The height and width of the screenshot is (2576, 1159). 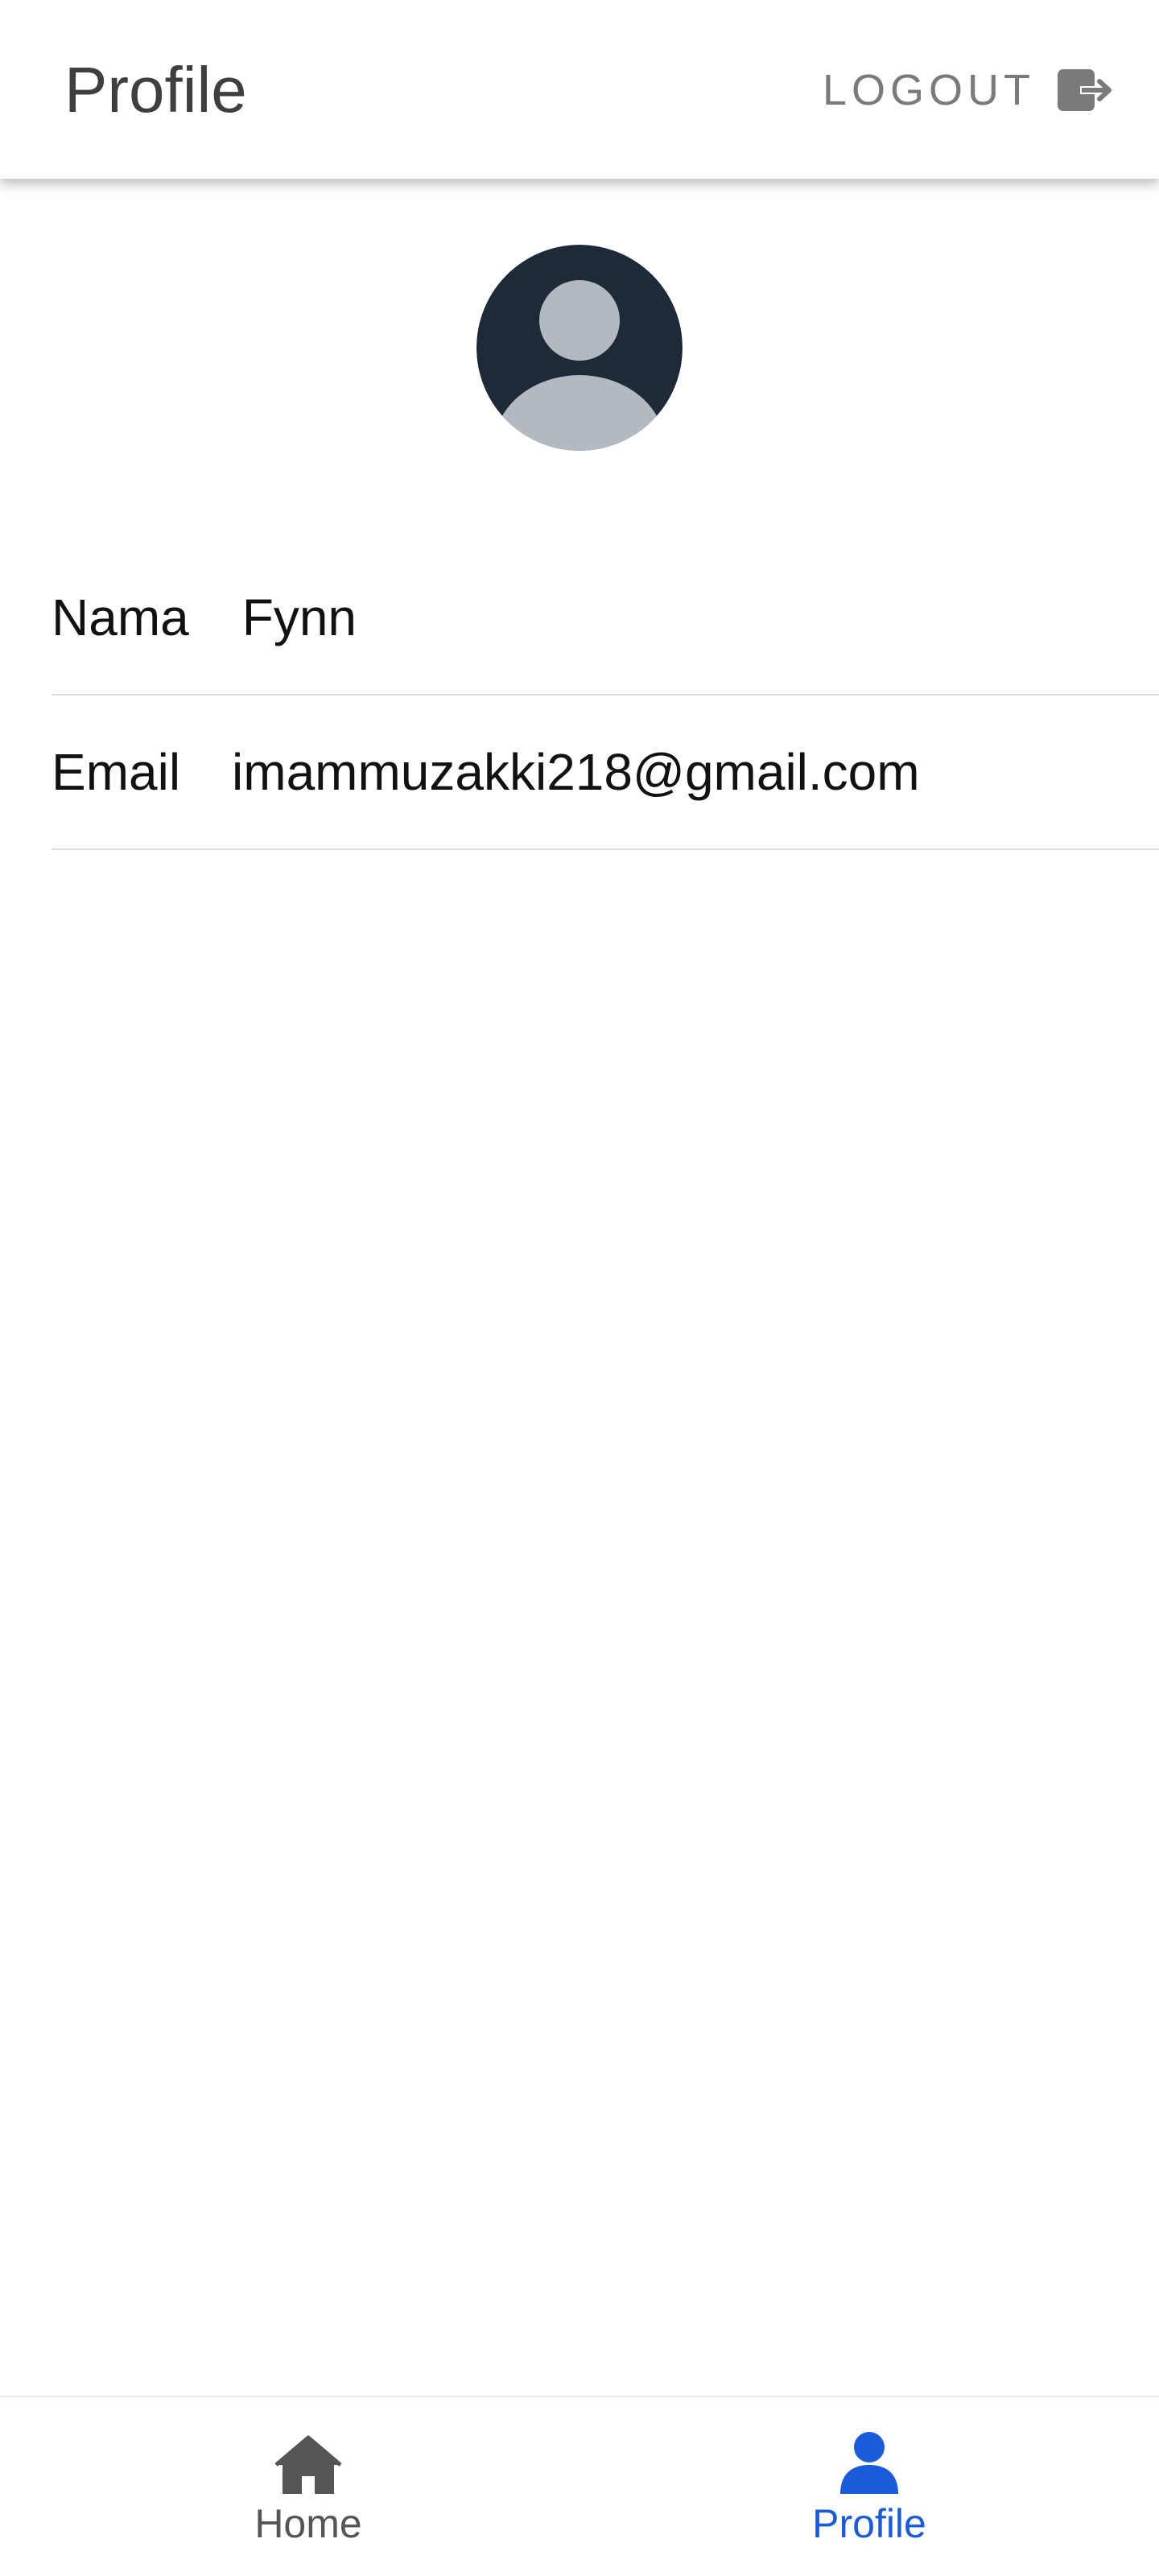 I want to click on nav-label-home: Home, so click(x=308, y=2523).